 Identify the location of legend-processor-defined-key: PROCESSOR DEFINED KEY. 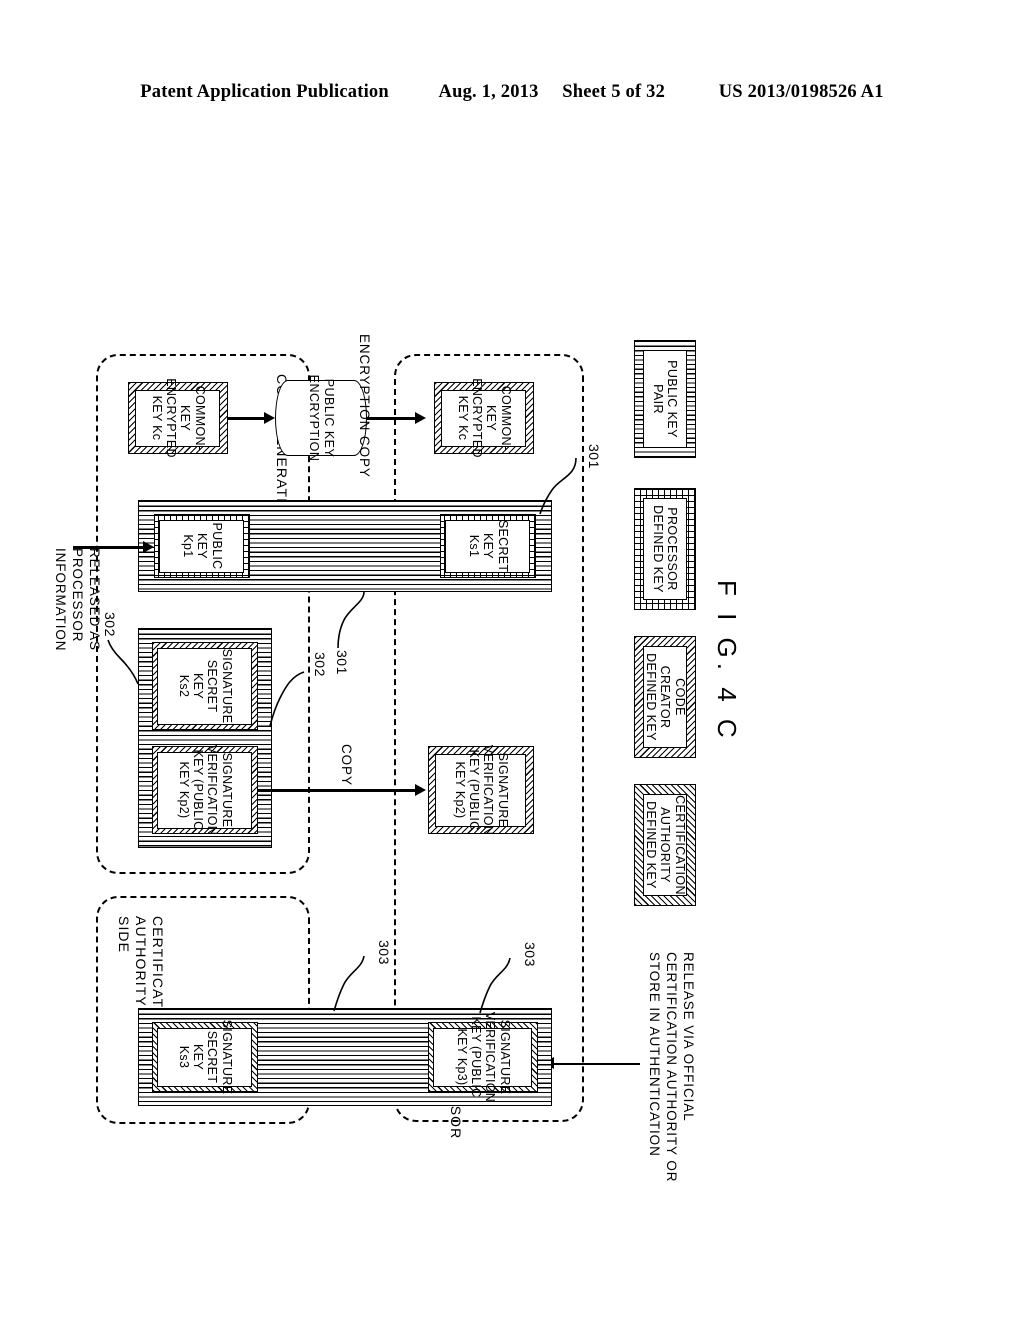
(665, 549).